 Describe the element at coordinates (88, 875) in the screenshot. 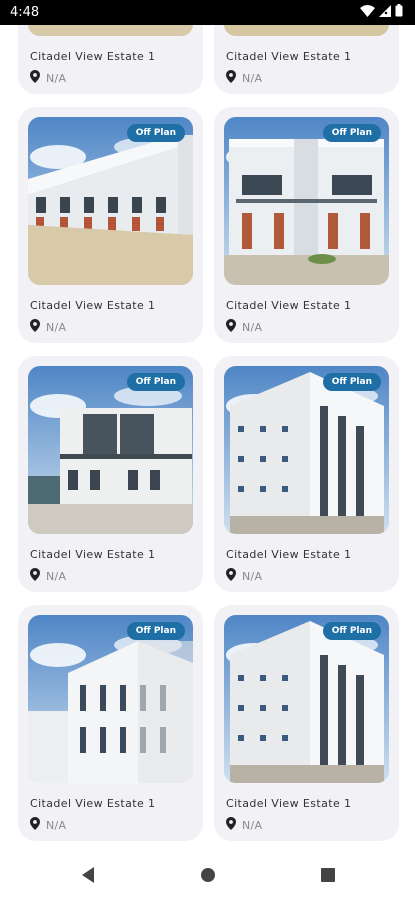

I see `back-icon` at that location.